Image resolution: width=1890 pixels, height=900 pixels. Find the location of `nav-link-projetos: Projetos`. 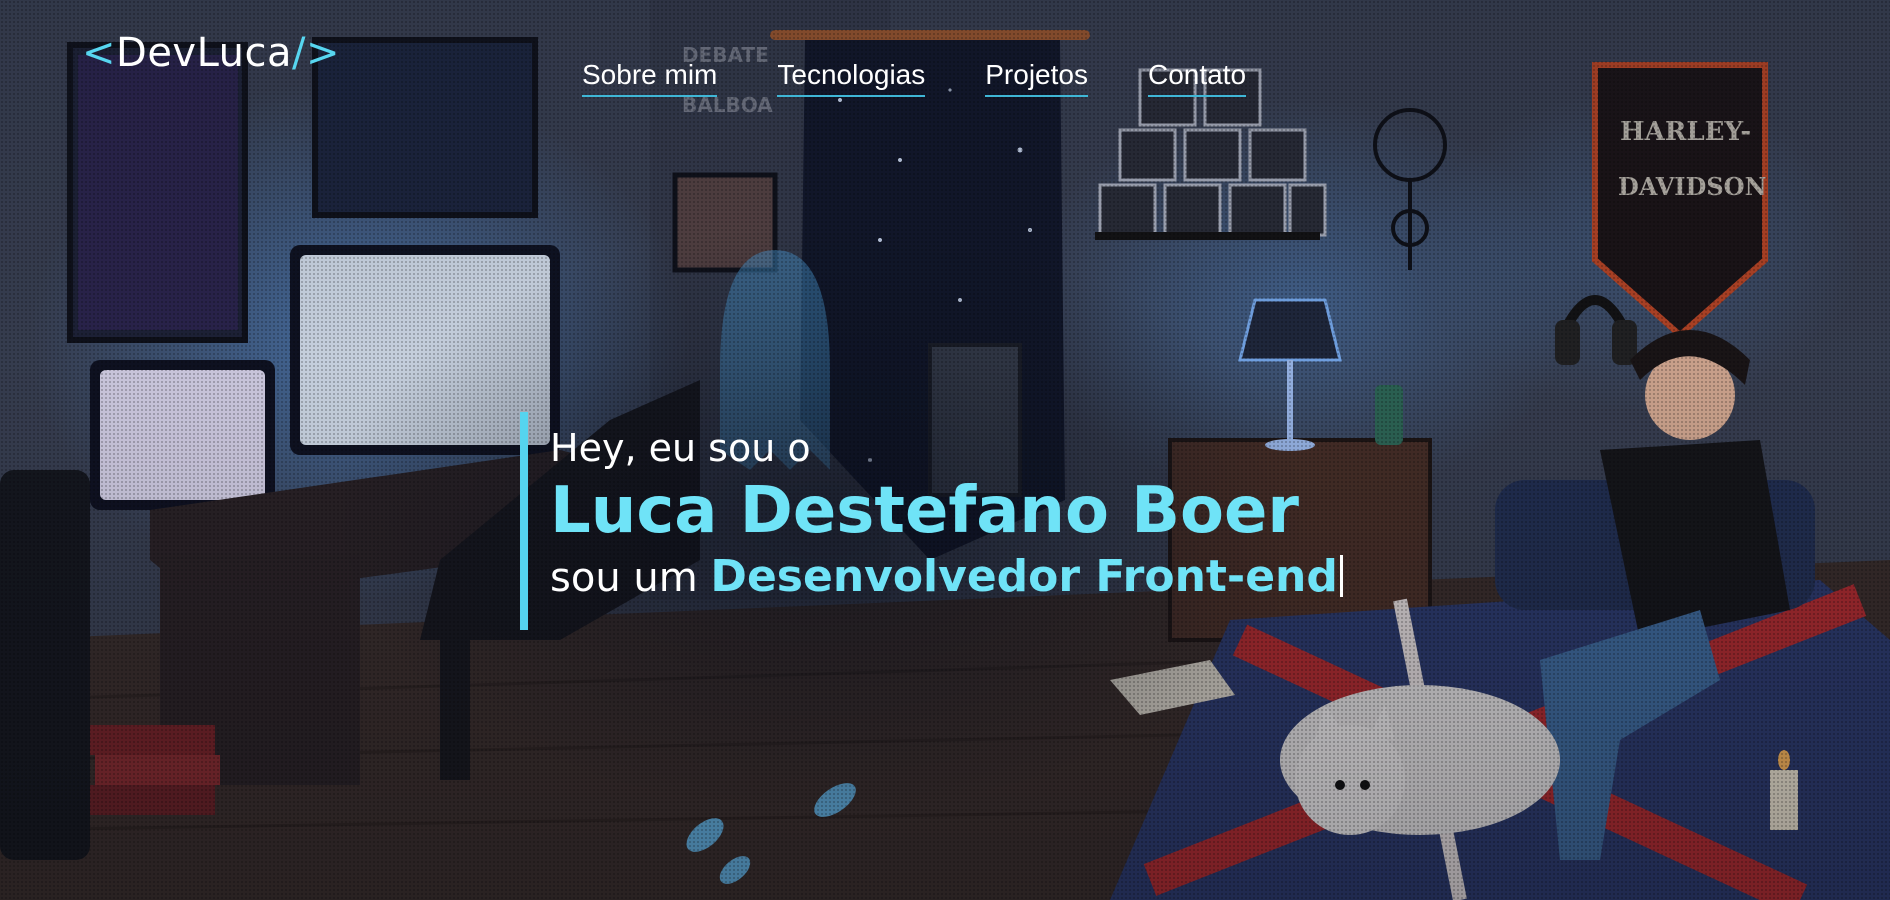

nav-link-projetos: Projetos is located at coordinates (1036, 78).